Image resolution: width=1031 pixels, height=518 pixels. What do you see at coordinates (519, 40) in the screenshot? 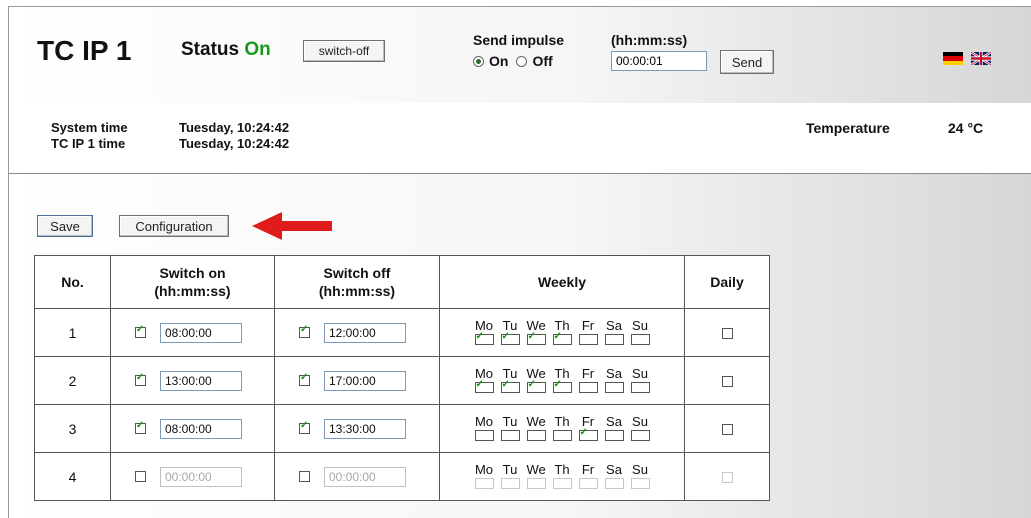
I see `send-impulse-label: Send impulse` at bounding box center [519, 40].